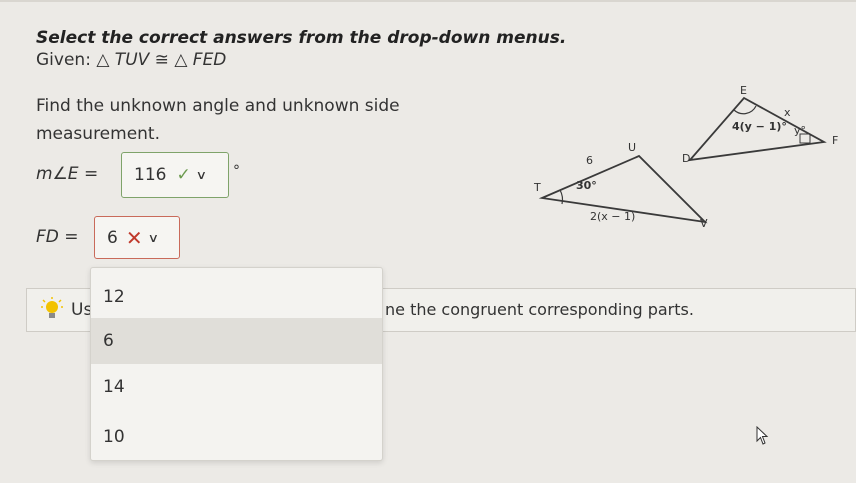 This screenshot has width=856, height=483. Describe the element at coordinates (589, 160) in the screenshot. I see `side-tu-label: 6` at that location.